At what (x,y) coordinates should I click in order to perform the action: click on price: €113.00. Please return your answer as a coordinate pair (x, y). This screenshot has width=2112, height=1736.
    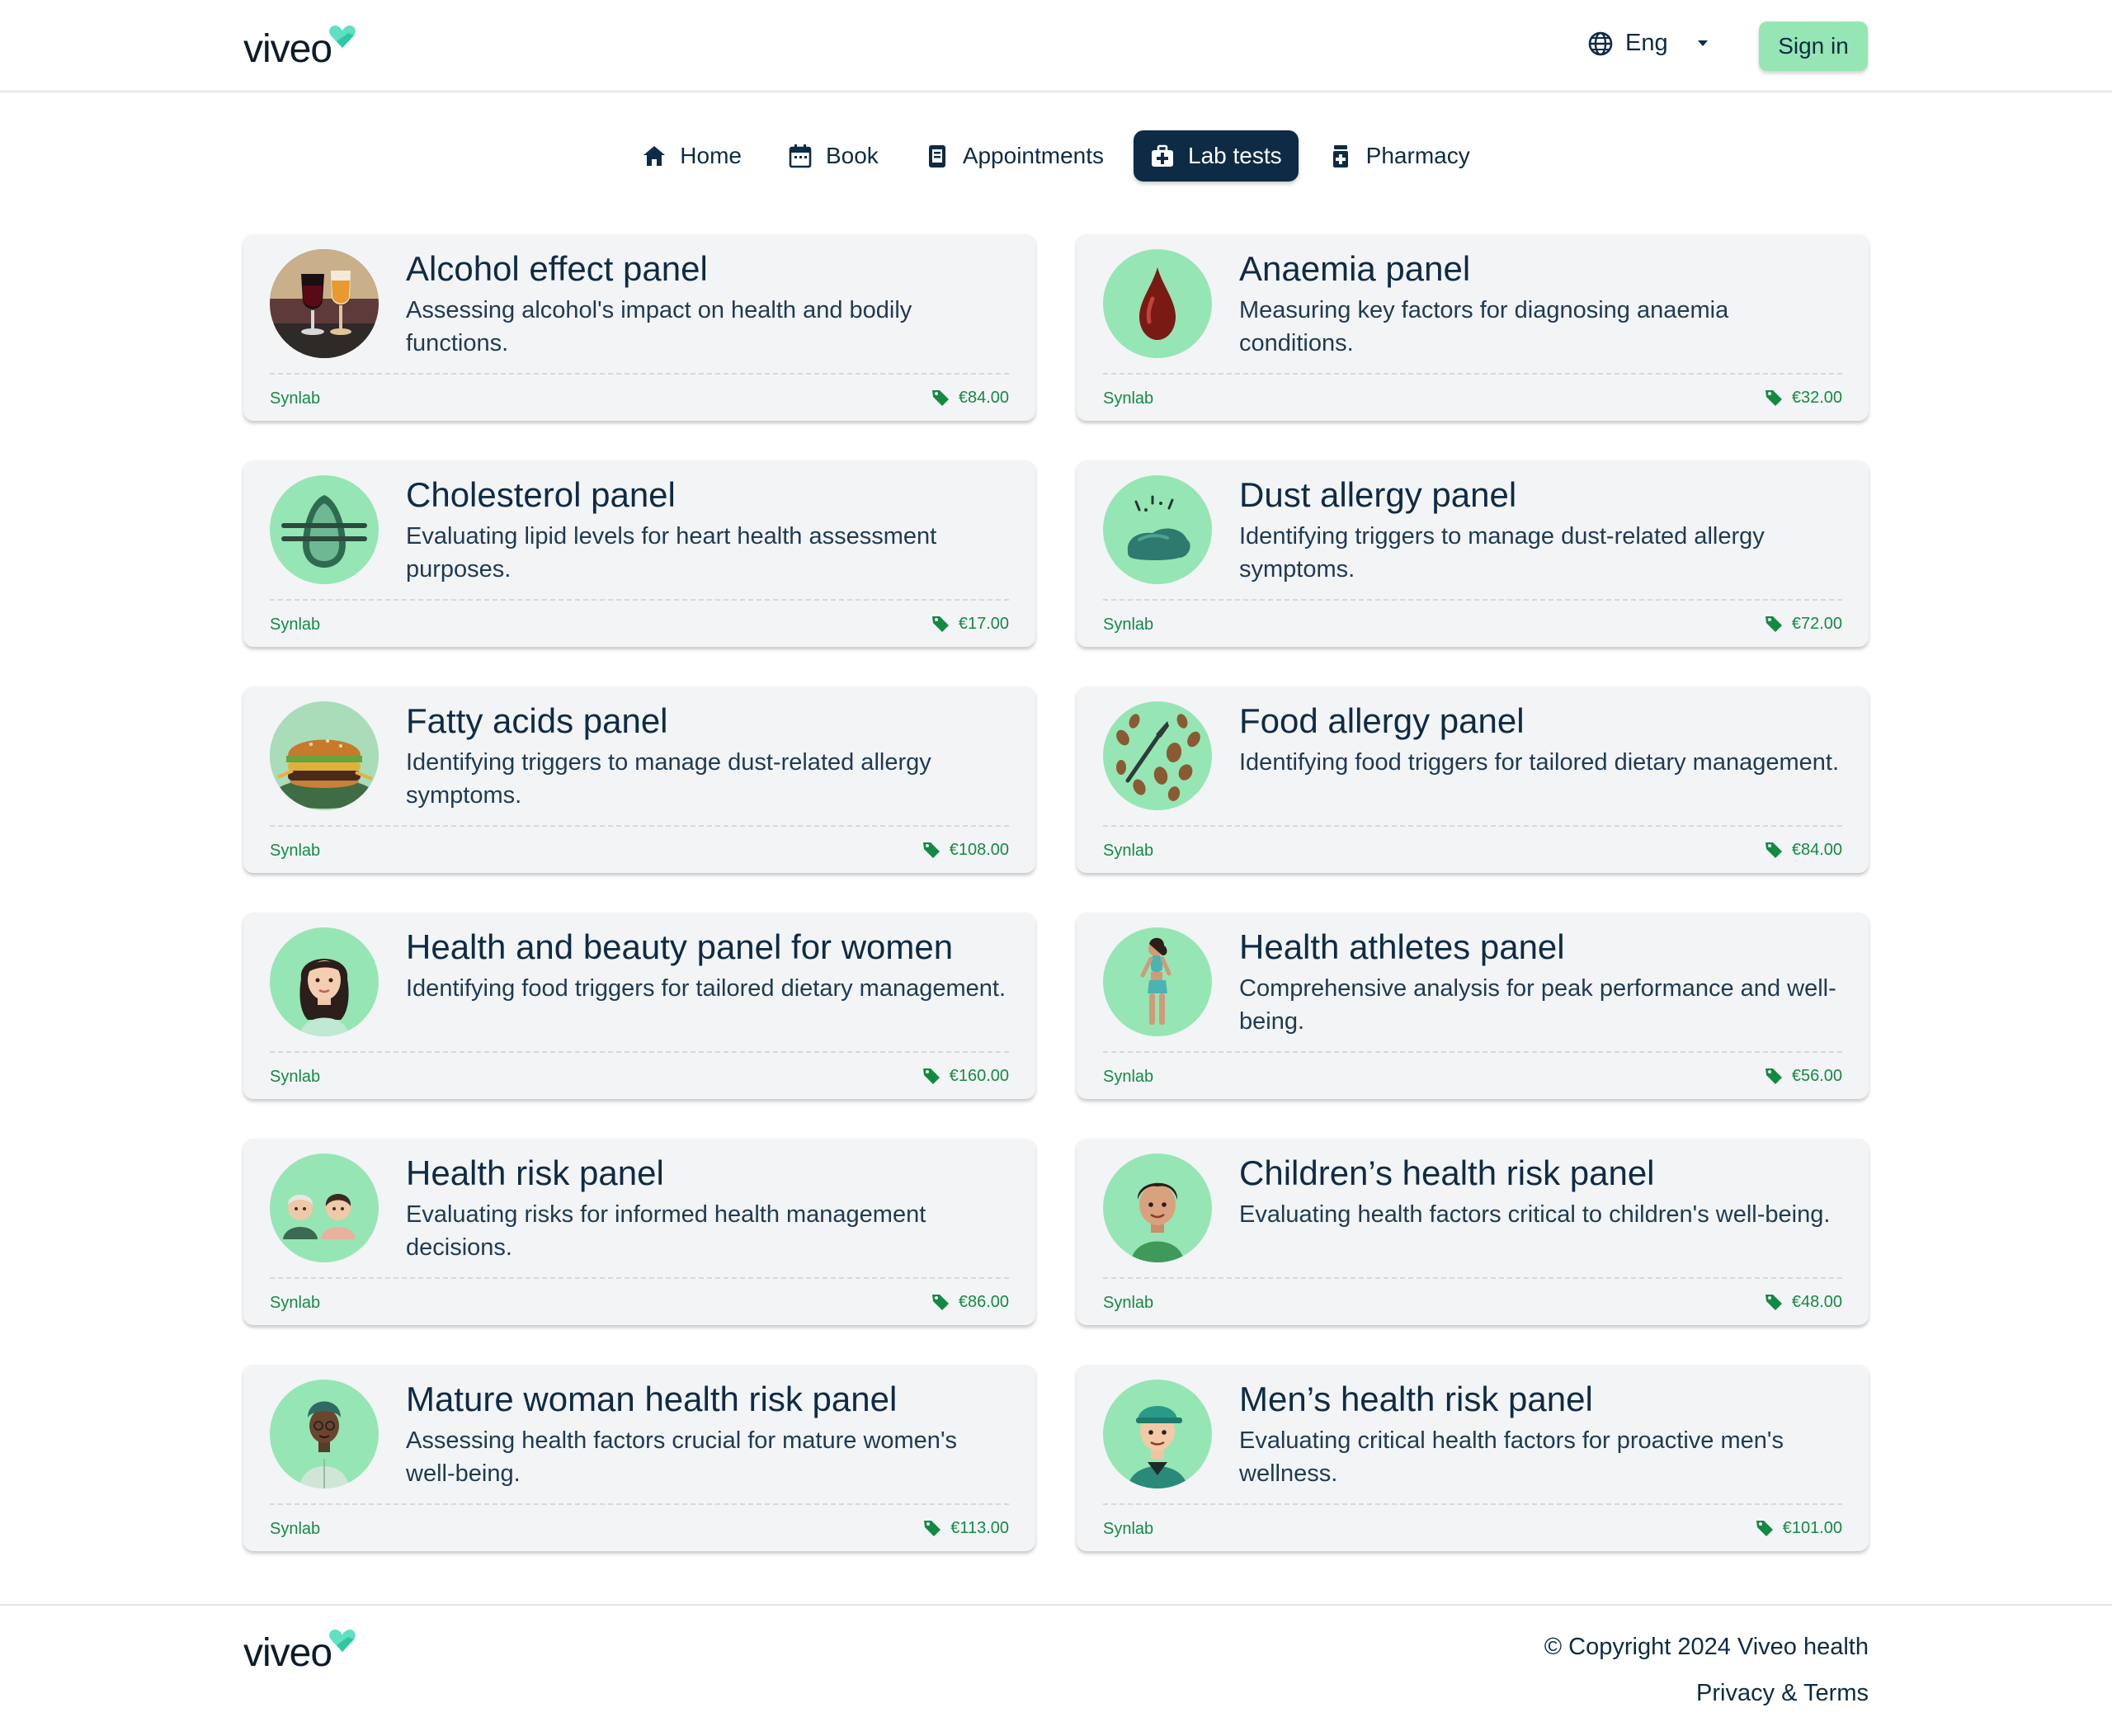
    Looking at the image, I should click on (965, 1528).